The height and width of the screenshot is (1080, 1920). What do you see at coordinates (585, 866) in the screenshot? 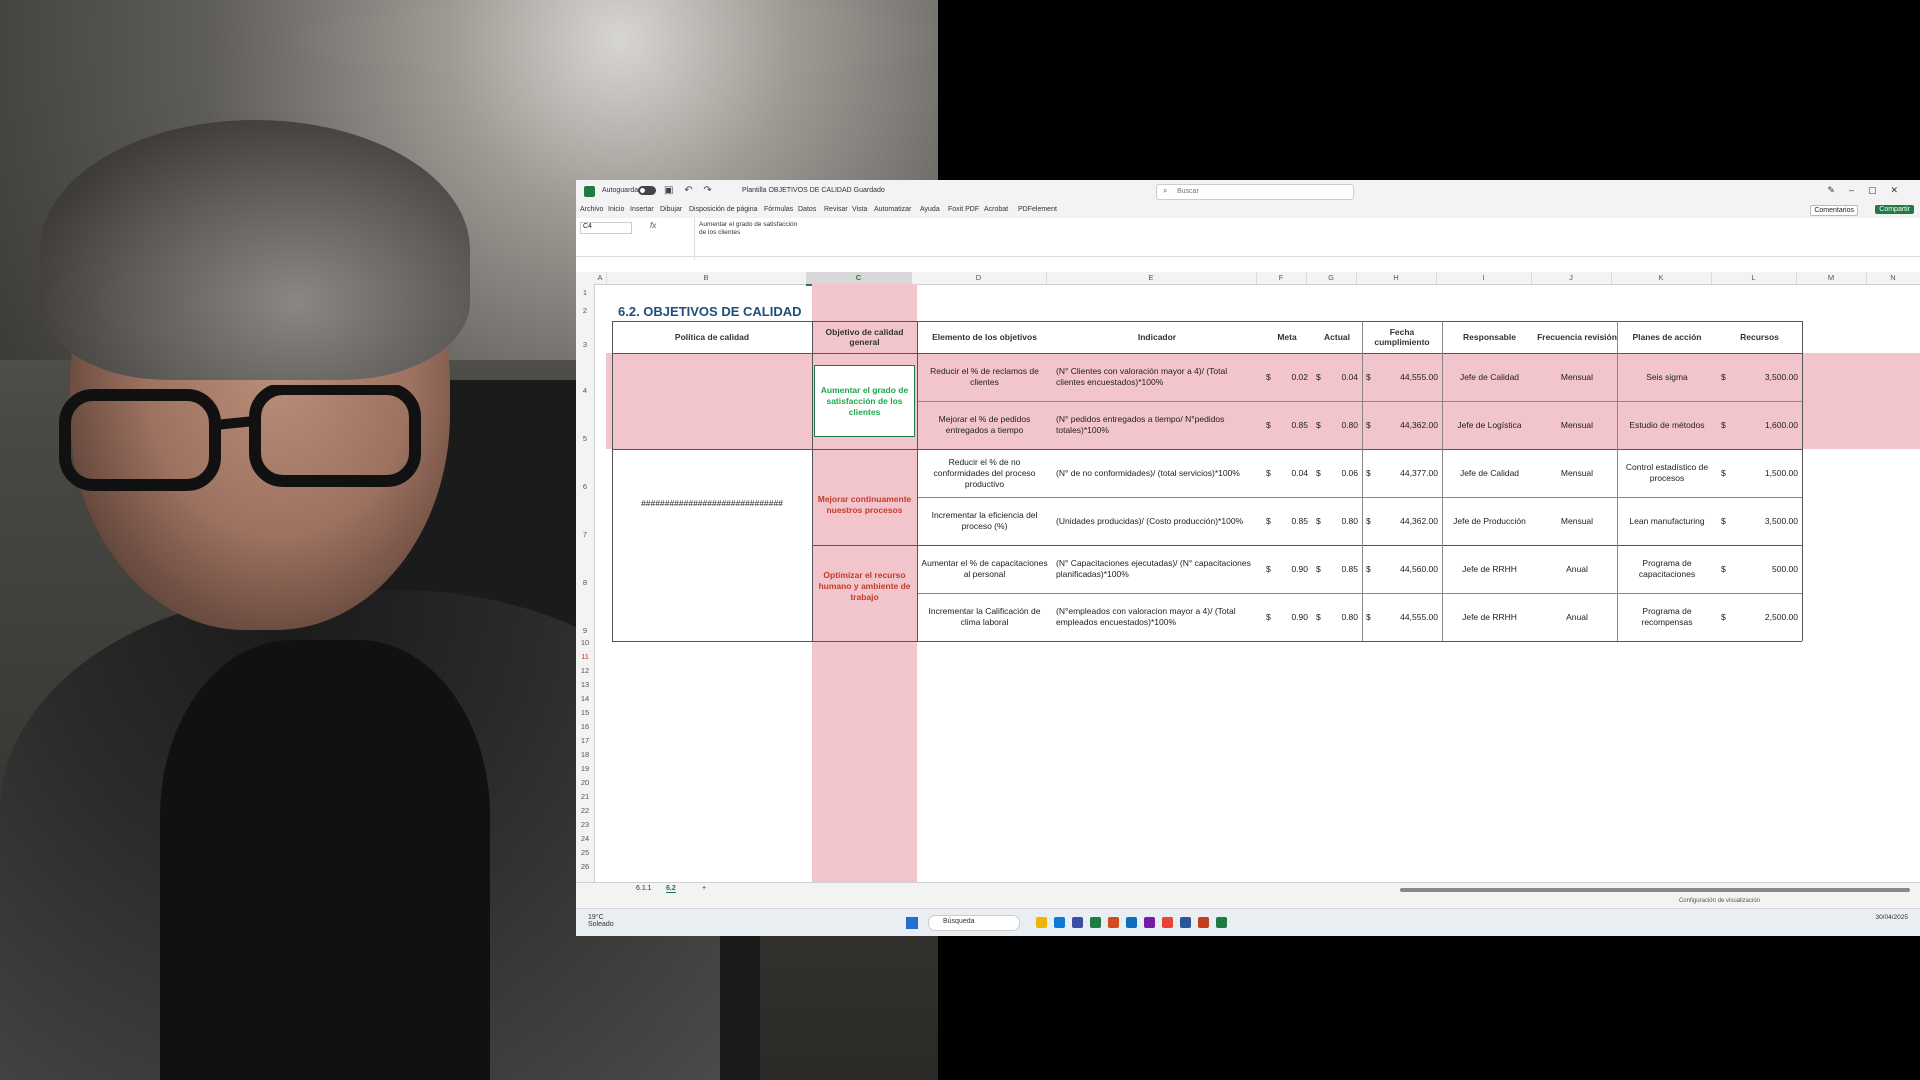
I see `row-header: 26` at bounding box center [585, 866].